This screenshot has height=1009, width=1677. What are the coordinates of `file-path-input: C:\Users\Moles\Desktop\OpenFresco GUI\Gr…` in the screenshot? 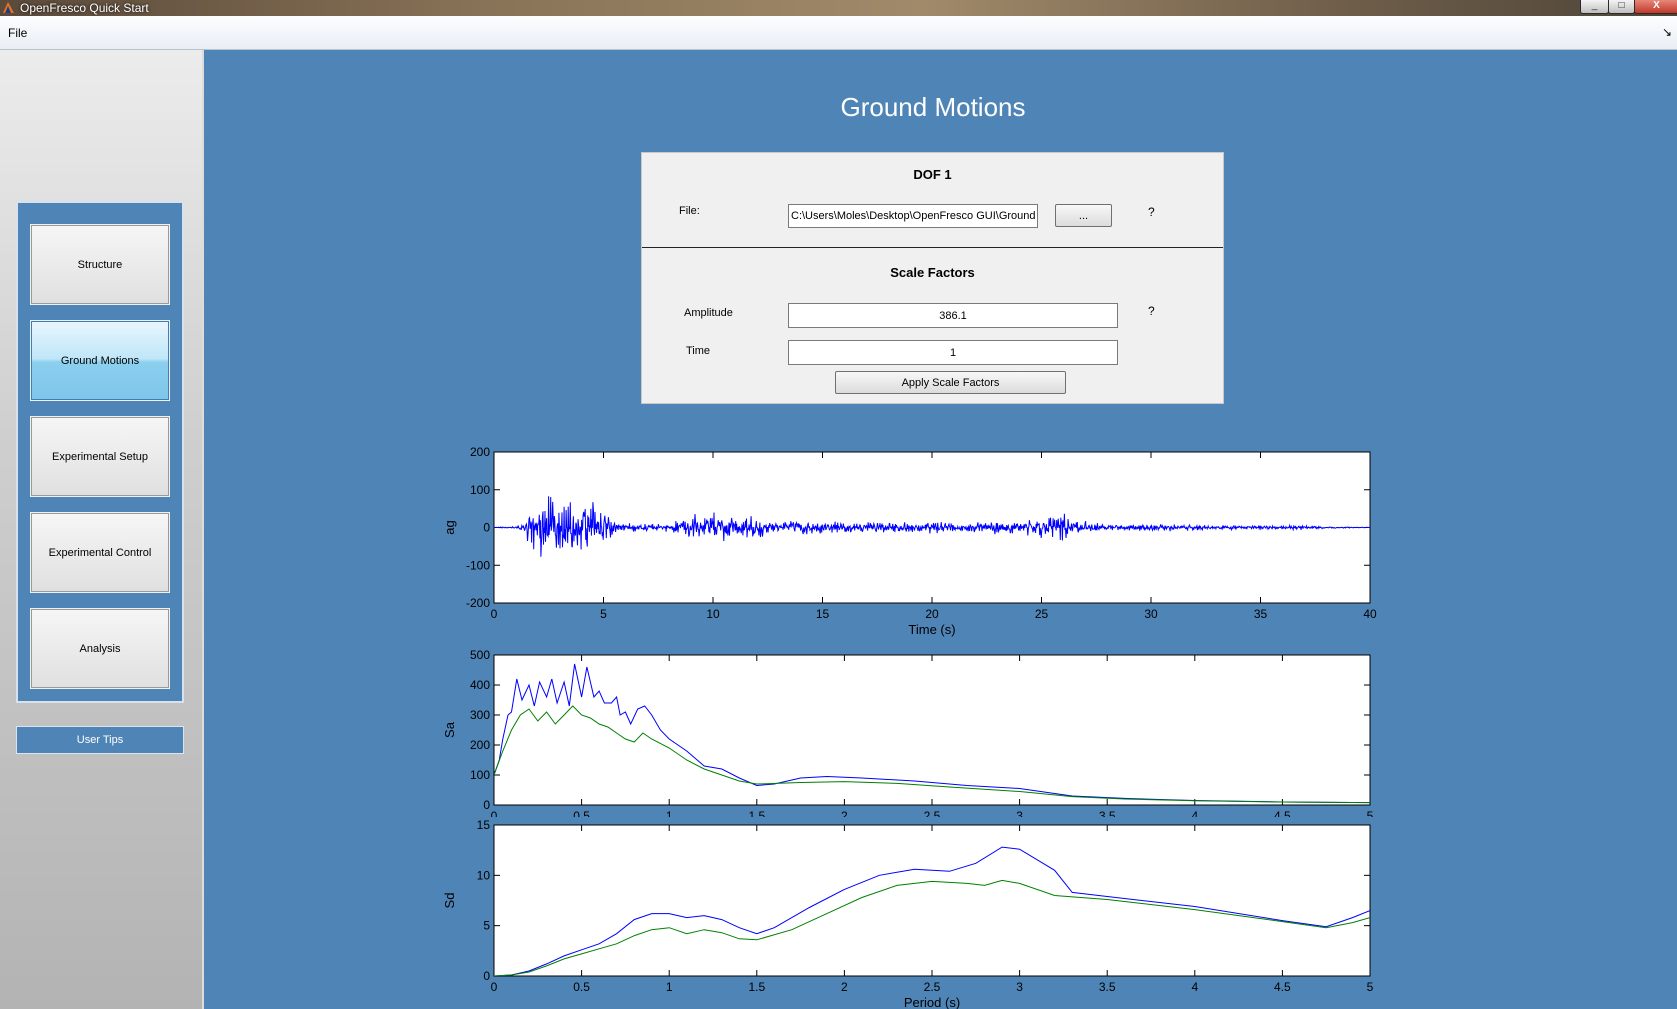 It's located at (913, 216).